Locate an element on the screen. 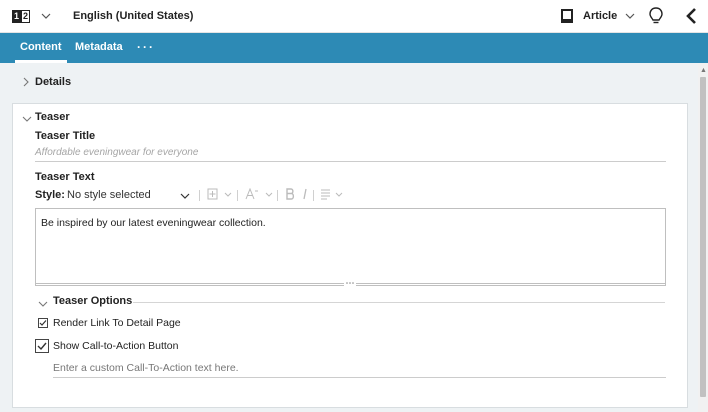 The height and width of the screenshot is (412, 708). site-locale-icon: 1 2 is located at coordinates (21, 16).